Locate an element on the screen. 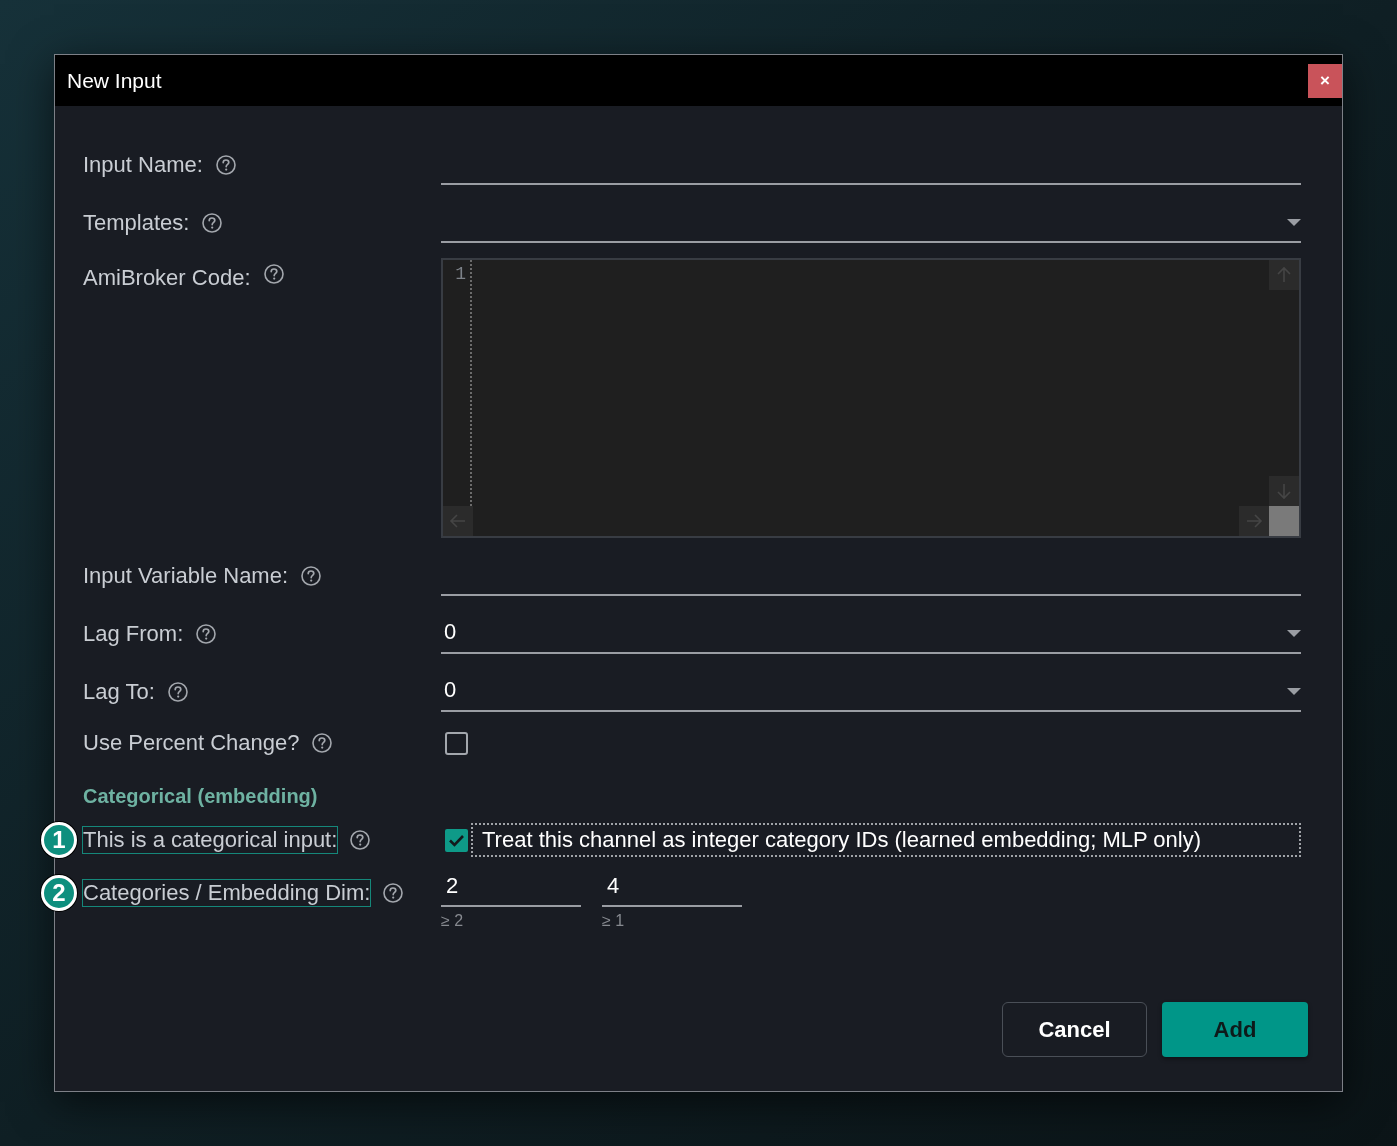  field-label: Use Percent Change? is located at coordinates (191, 743).